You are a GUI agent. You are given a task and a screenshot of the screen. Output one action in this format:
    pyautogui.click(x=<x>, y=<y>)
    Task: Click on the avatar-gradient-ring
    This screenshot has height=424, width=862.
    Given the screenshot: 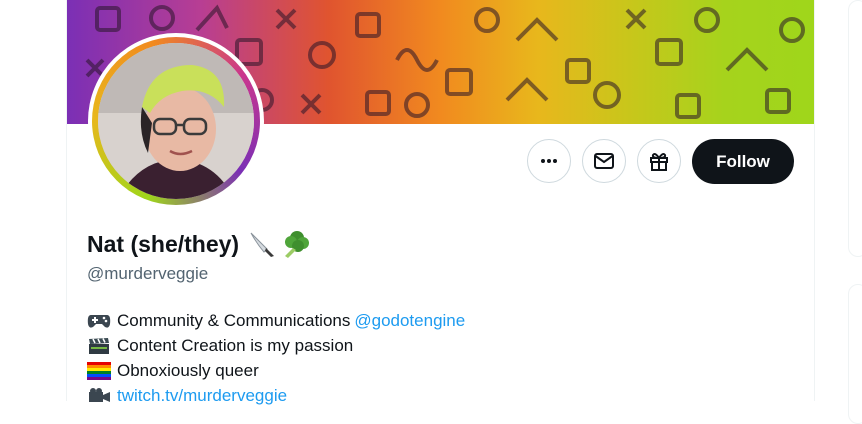 What is the action you would take?
    pyautogui.click(x=176, y=121)
    